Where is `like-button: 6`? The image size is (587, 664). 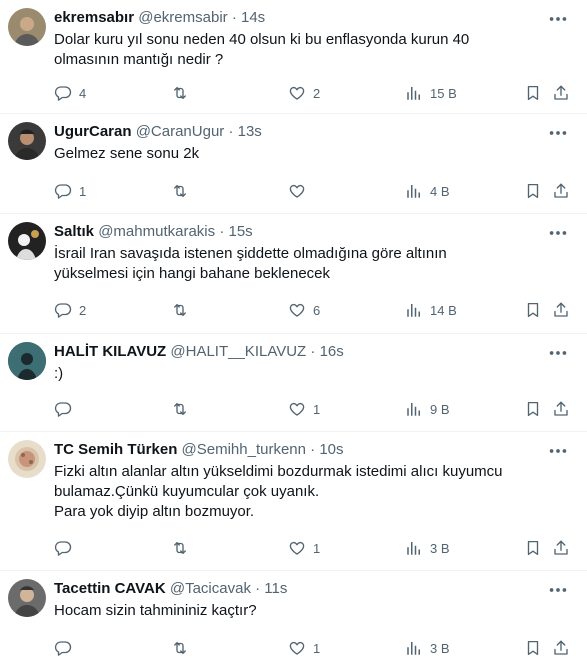
like-button: 6 is located at coordinates (304, 310).